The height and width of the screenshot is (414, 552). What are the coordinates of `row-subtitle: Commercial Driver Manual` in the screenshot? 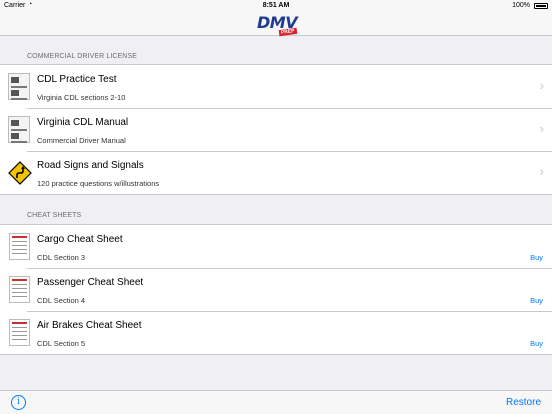 It's located at (81, 140).